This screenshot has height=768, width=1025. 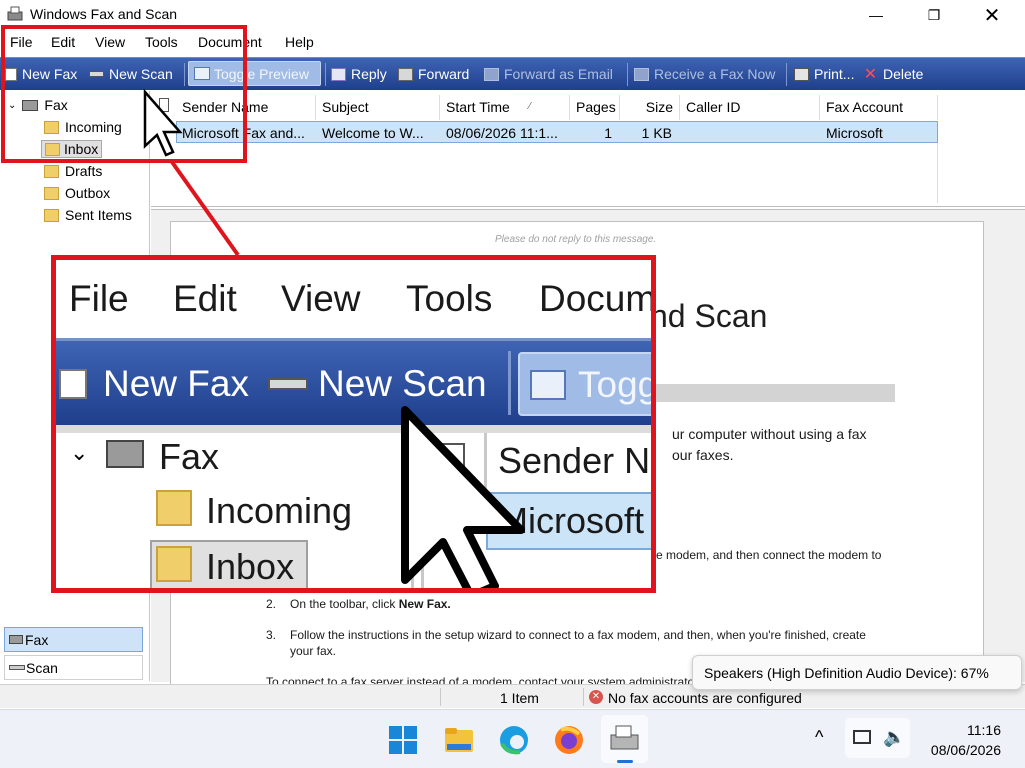 I want to click on column-start-time: Start Time, so click(x=505, y=107).